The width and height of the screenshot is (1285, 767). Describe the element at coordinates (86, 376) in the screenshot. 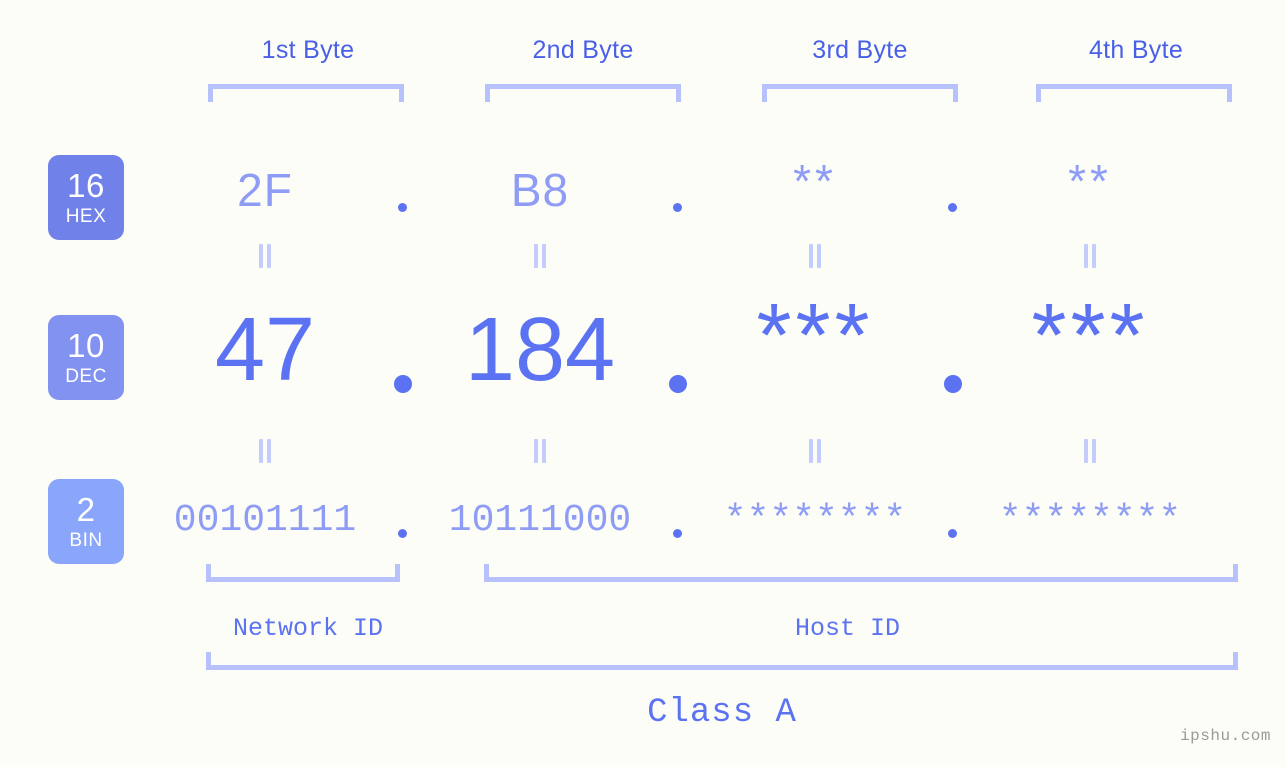

I see `base-badge-dec-label: DEC` at that location.